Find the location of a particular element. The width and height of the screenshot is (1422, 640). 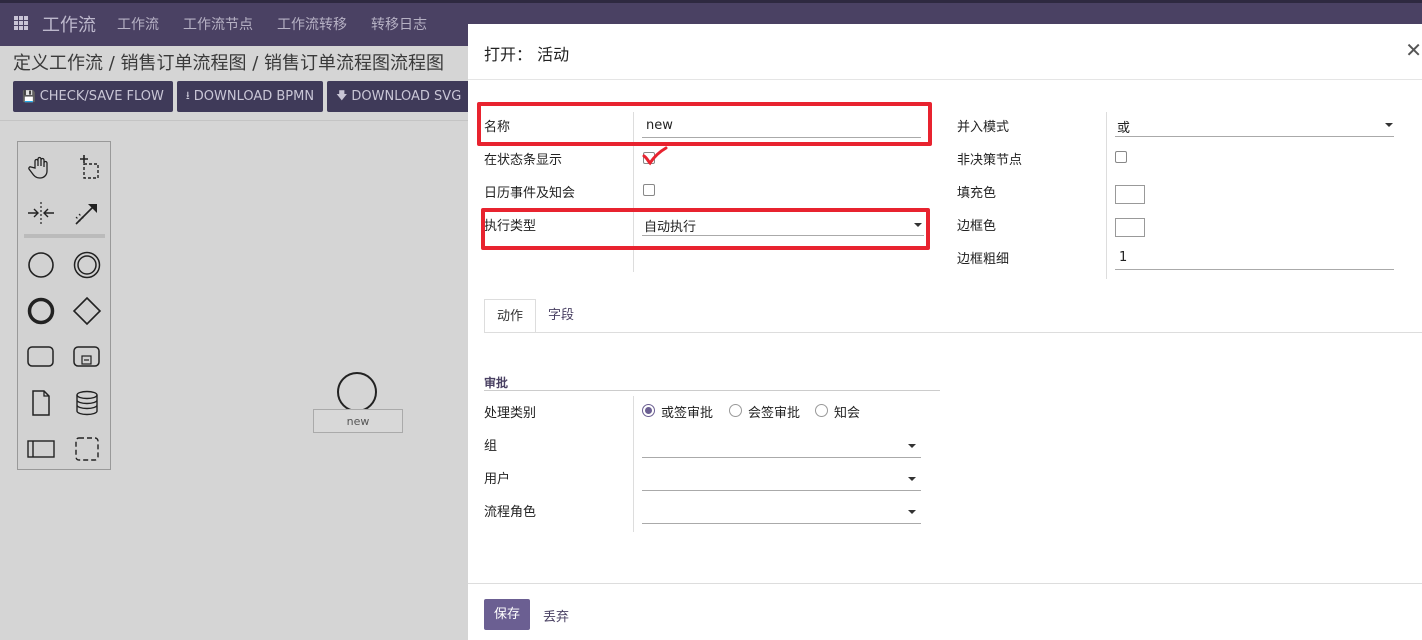

dialog-tabs: 动作 字段 is located at coordinates (535, 316).